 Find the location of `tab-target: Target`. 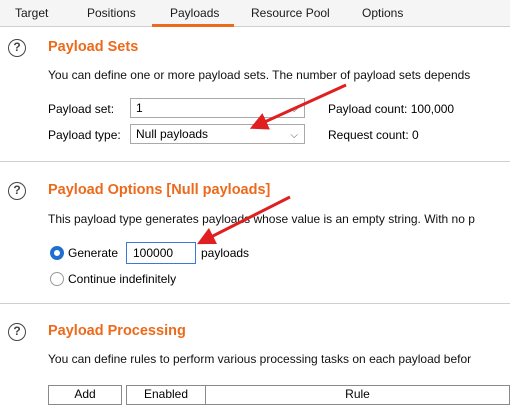

tab-target: Target is located at coordinates (31, 13).